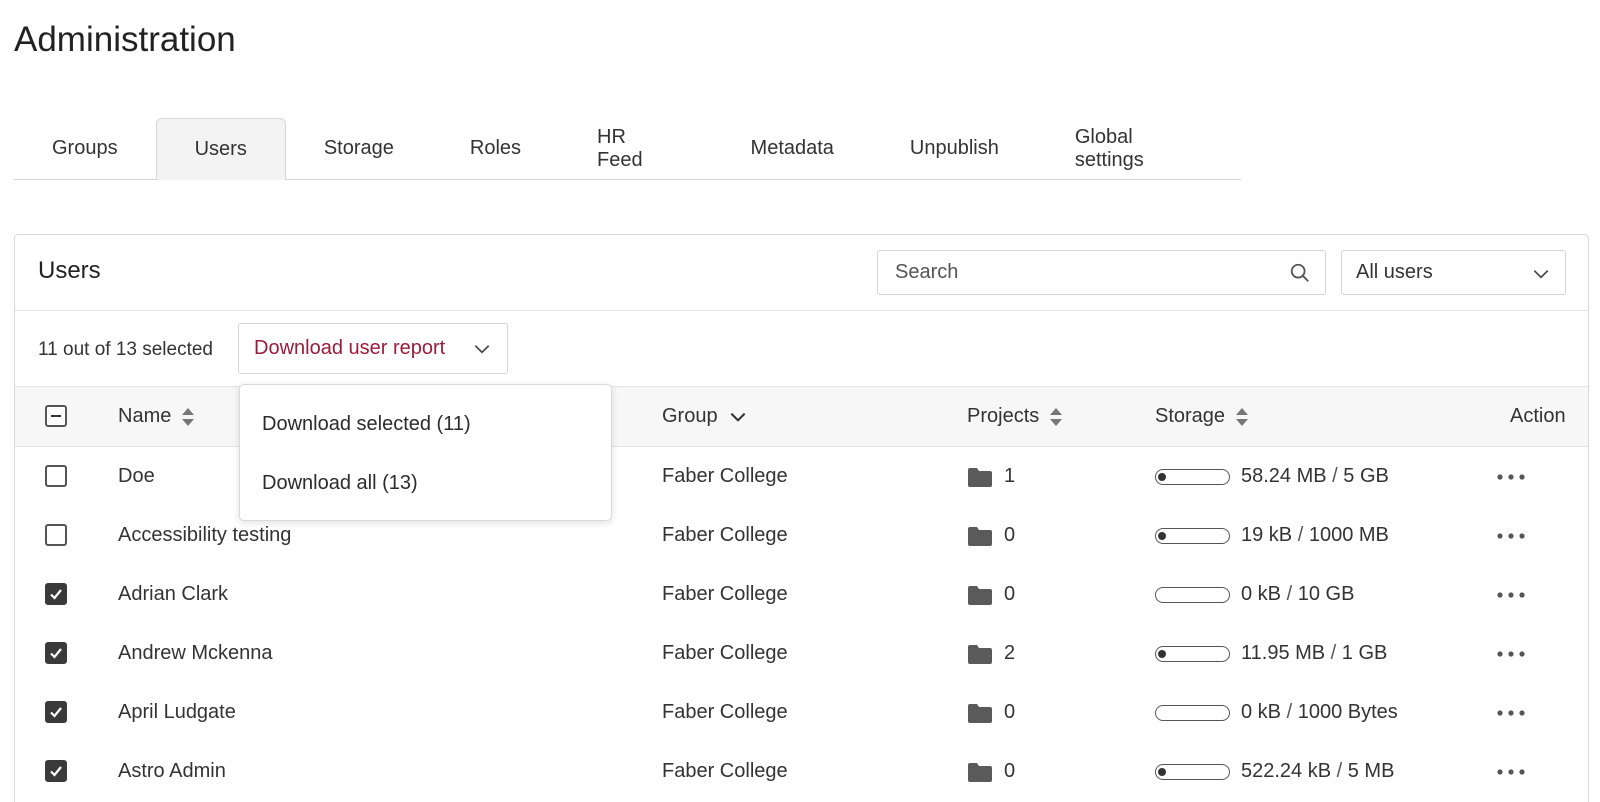 The width and height of the screenshot is (1600, 802). I want to click on storage-usage-text: 58.24 MB / 5 GB, so click(1315, 476).